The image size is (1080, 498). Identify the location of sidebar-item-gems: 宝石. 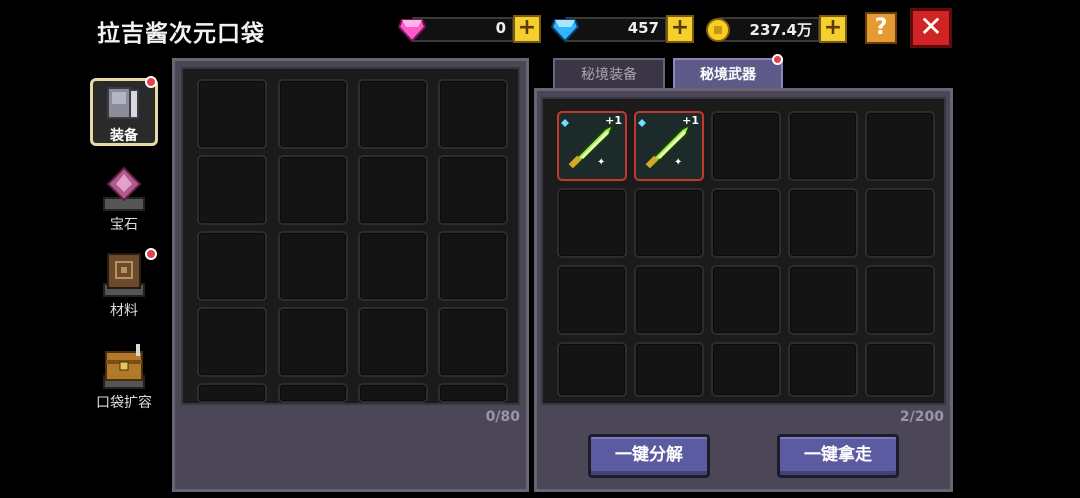
(124, 200).